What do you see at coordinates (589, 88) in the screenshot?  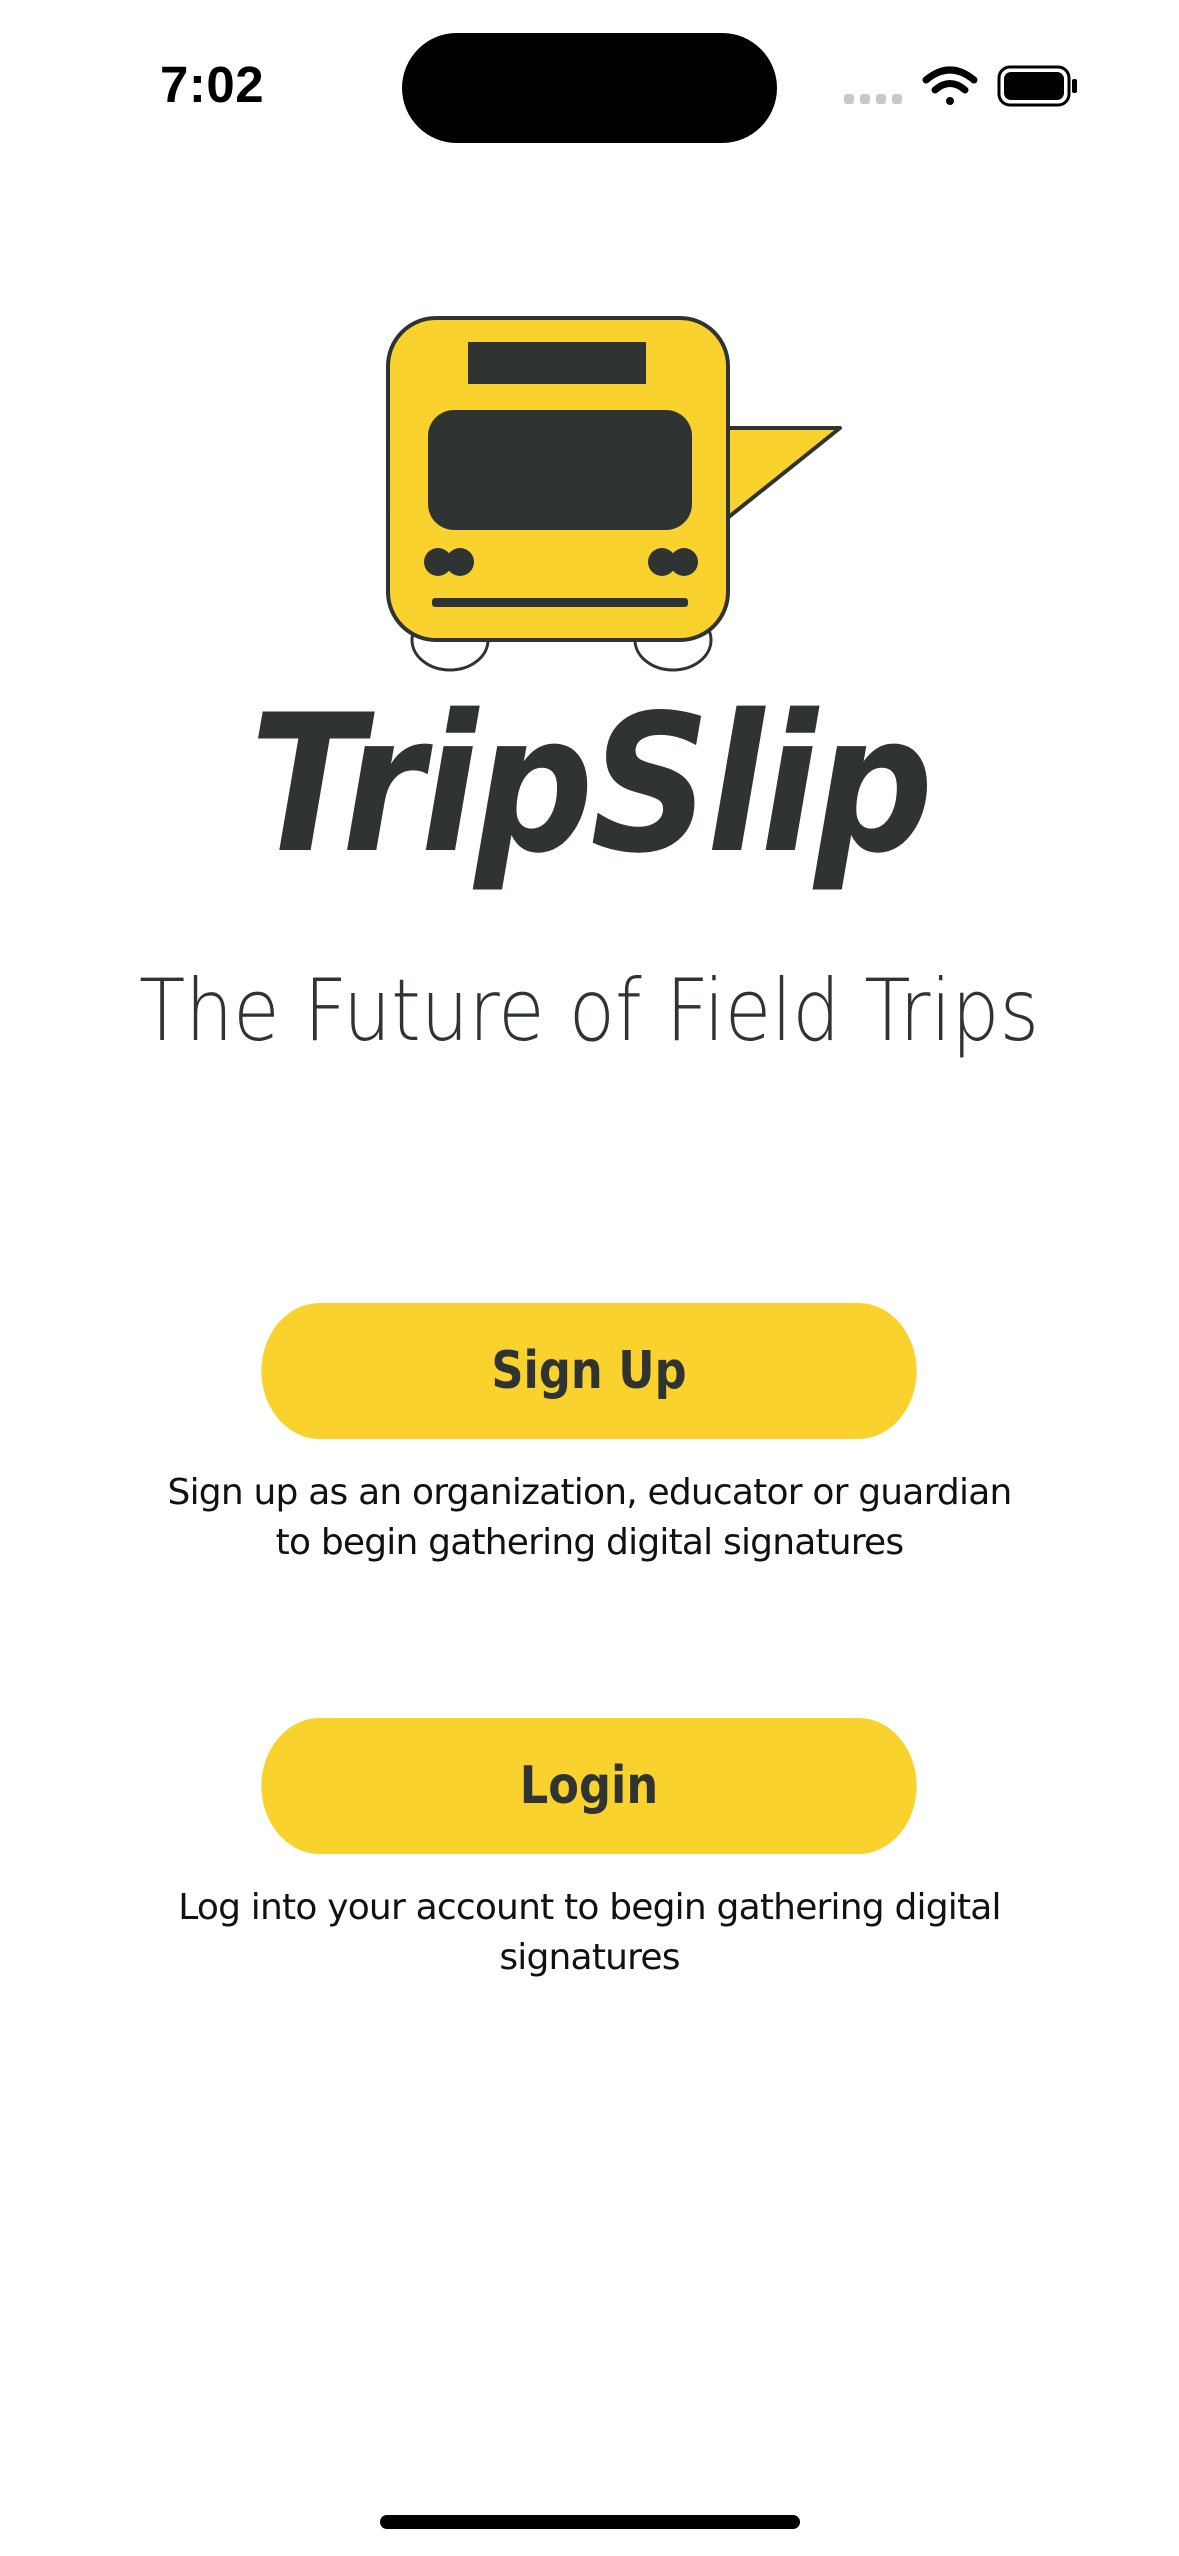 I see `dynamic-island` at bounding box center [589, 88].